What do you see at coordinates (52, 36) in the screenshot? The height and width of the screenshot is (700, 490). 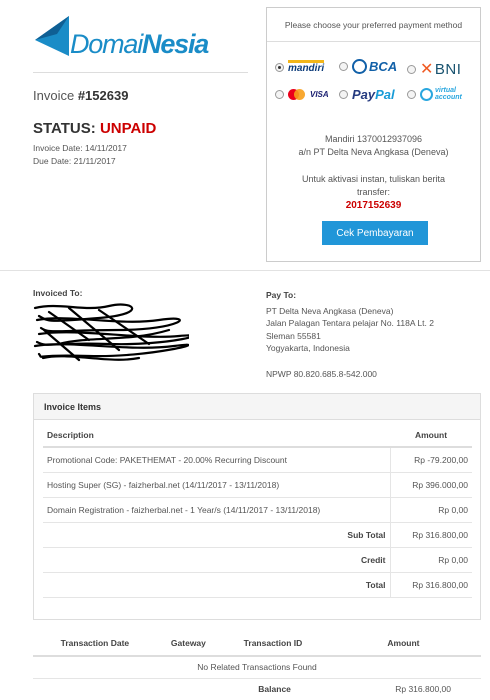 I see `logo-mark-icon` at bounding box center [52, 36].